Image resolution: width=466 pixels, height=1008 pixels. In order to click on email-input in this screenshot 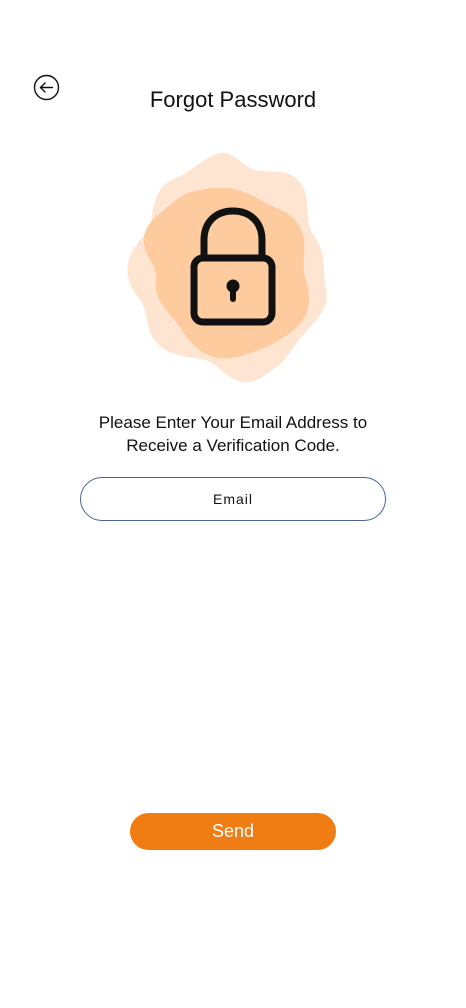, I will do `click(233, 499)`.